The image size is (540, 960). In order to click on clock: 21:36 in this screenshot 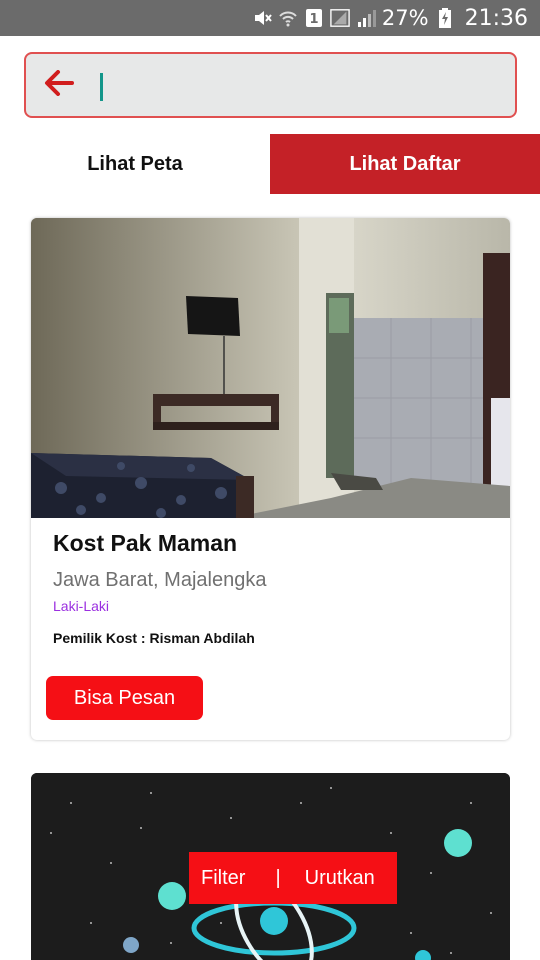, I will do `click(496, 18)`.